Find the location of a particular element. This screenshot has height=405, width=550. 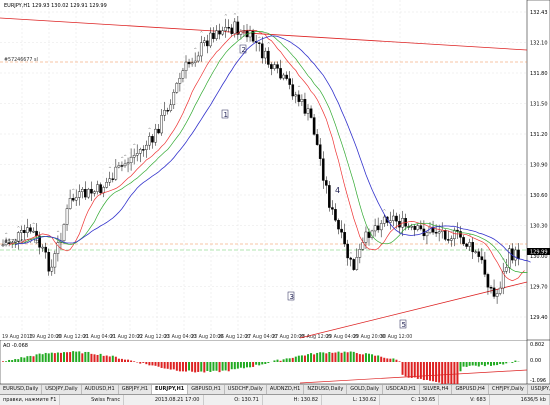

chart-tab-nzdusd-daily: NZDUSD,Daily is located at coordinates (325, 389).